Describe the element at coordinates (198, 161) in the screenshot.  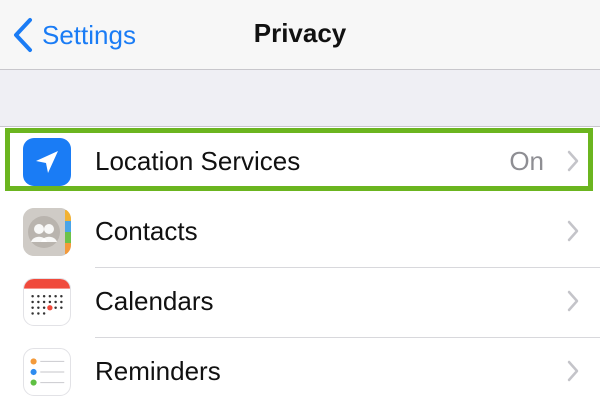
I see `row-label: Location Services` at that location.